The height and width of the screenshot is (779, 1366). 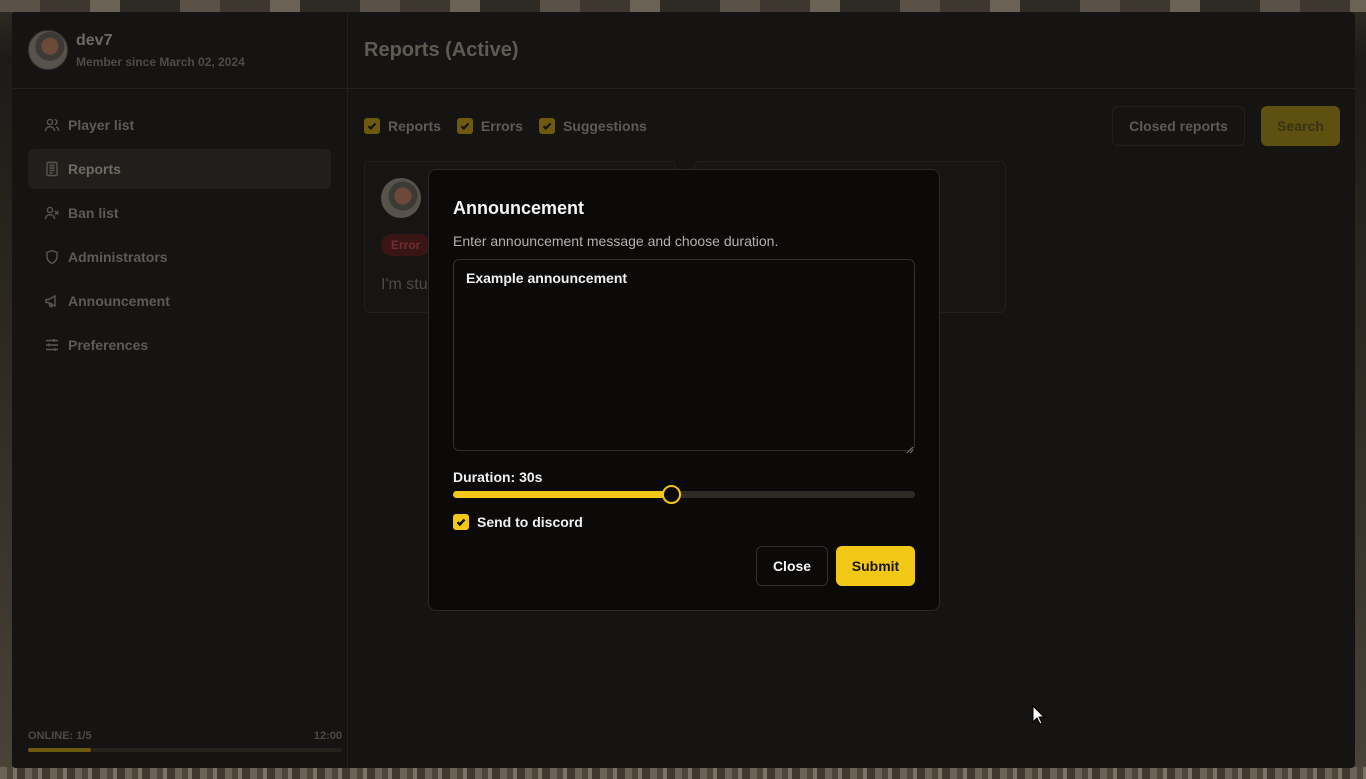 I want to click on duration-slider-fill, so click(x=562, y=494).